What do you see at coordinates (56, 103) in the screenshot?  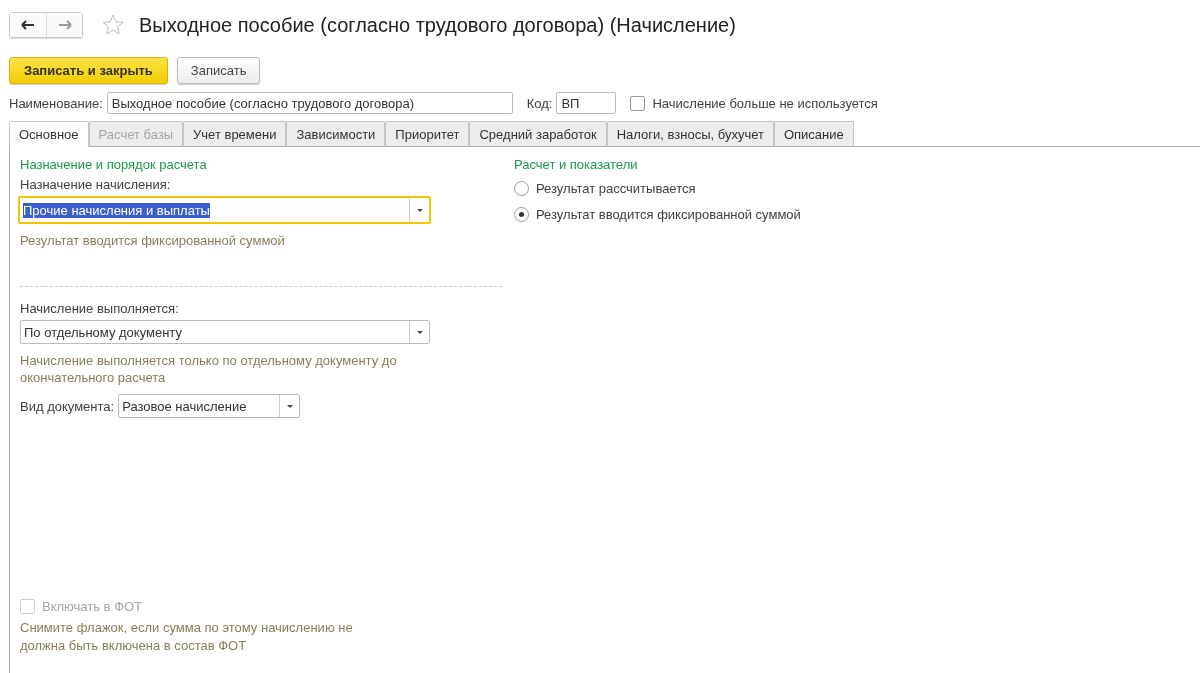 I see `name-label: Наименование:` at bounding box center [56, 103].